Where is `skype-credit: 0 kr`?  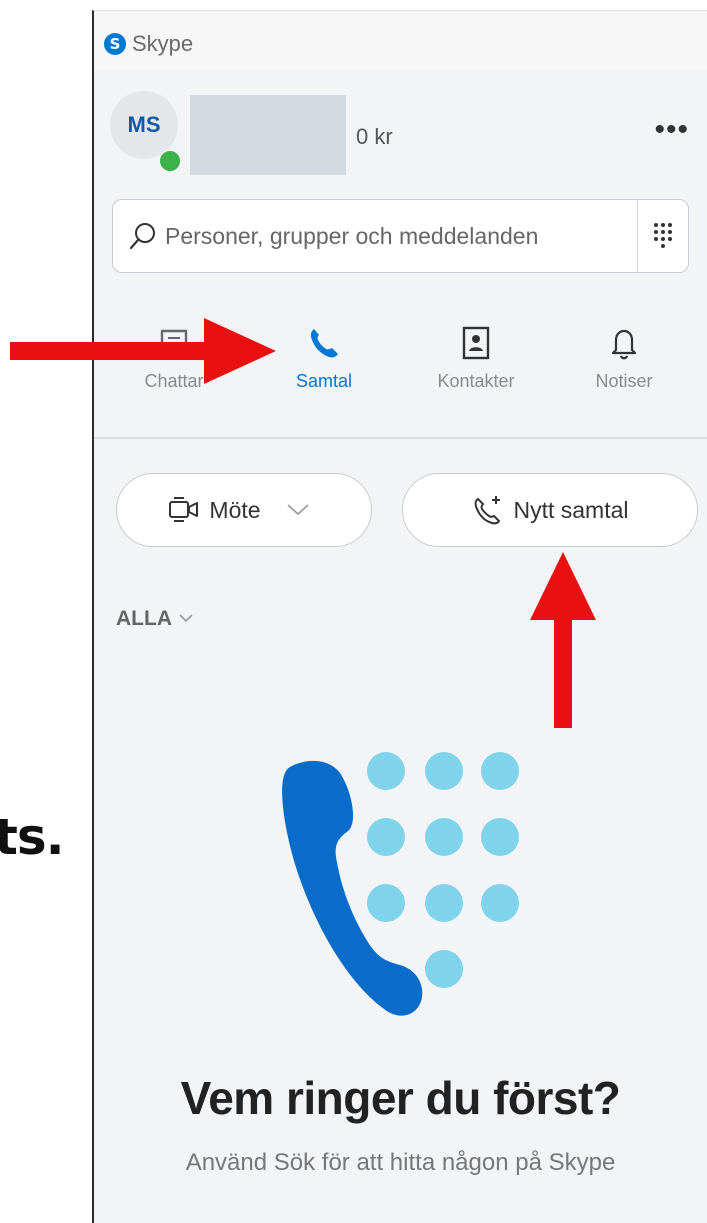 skype-credit: 0 kr is located at coordinates (374, 137).